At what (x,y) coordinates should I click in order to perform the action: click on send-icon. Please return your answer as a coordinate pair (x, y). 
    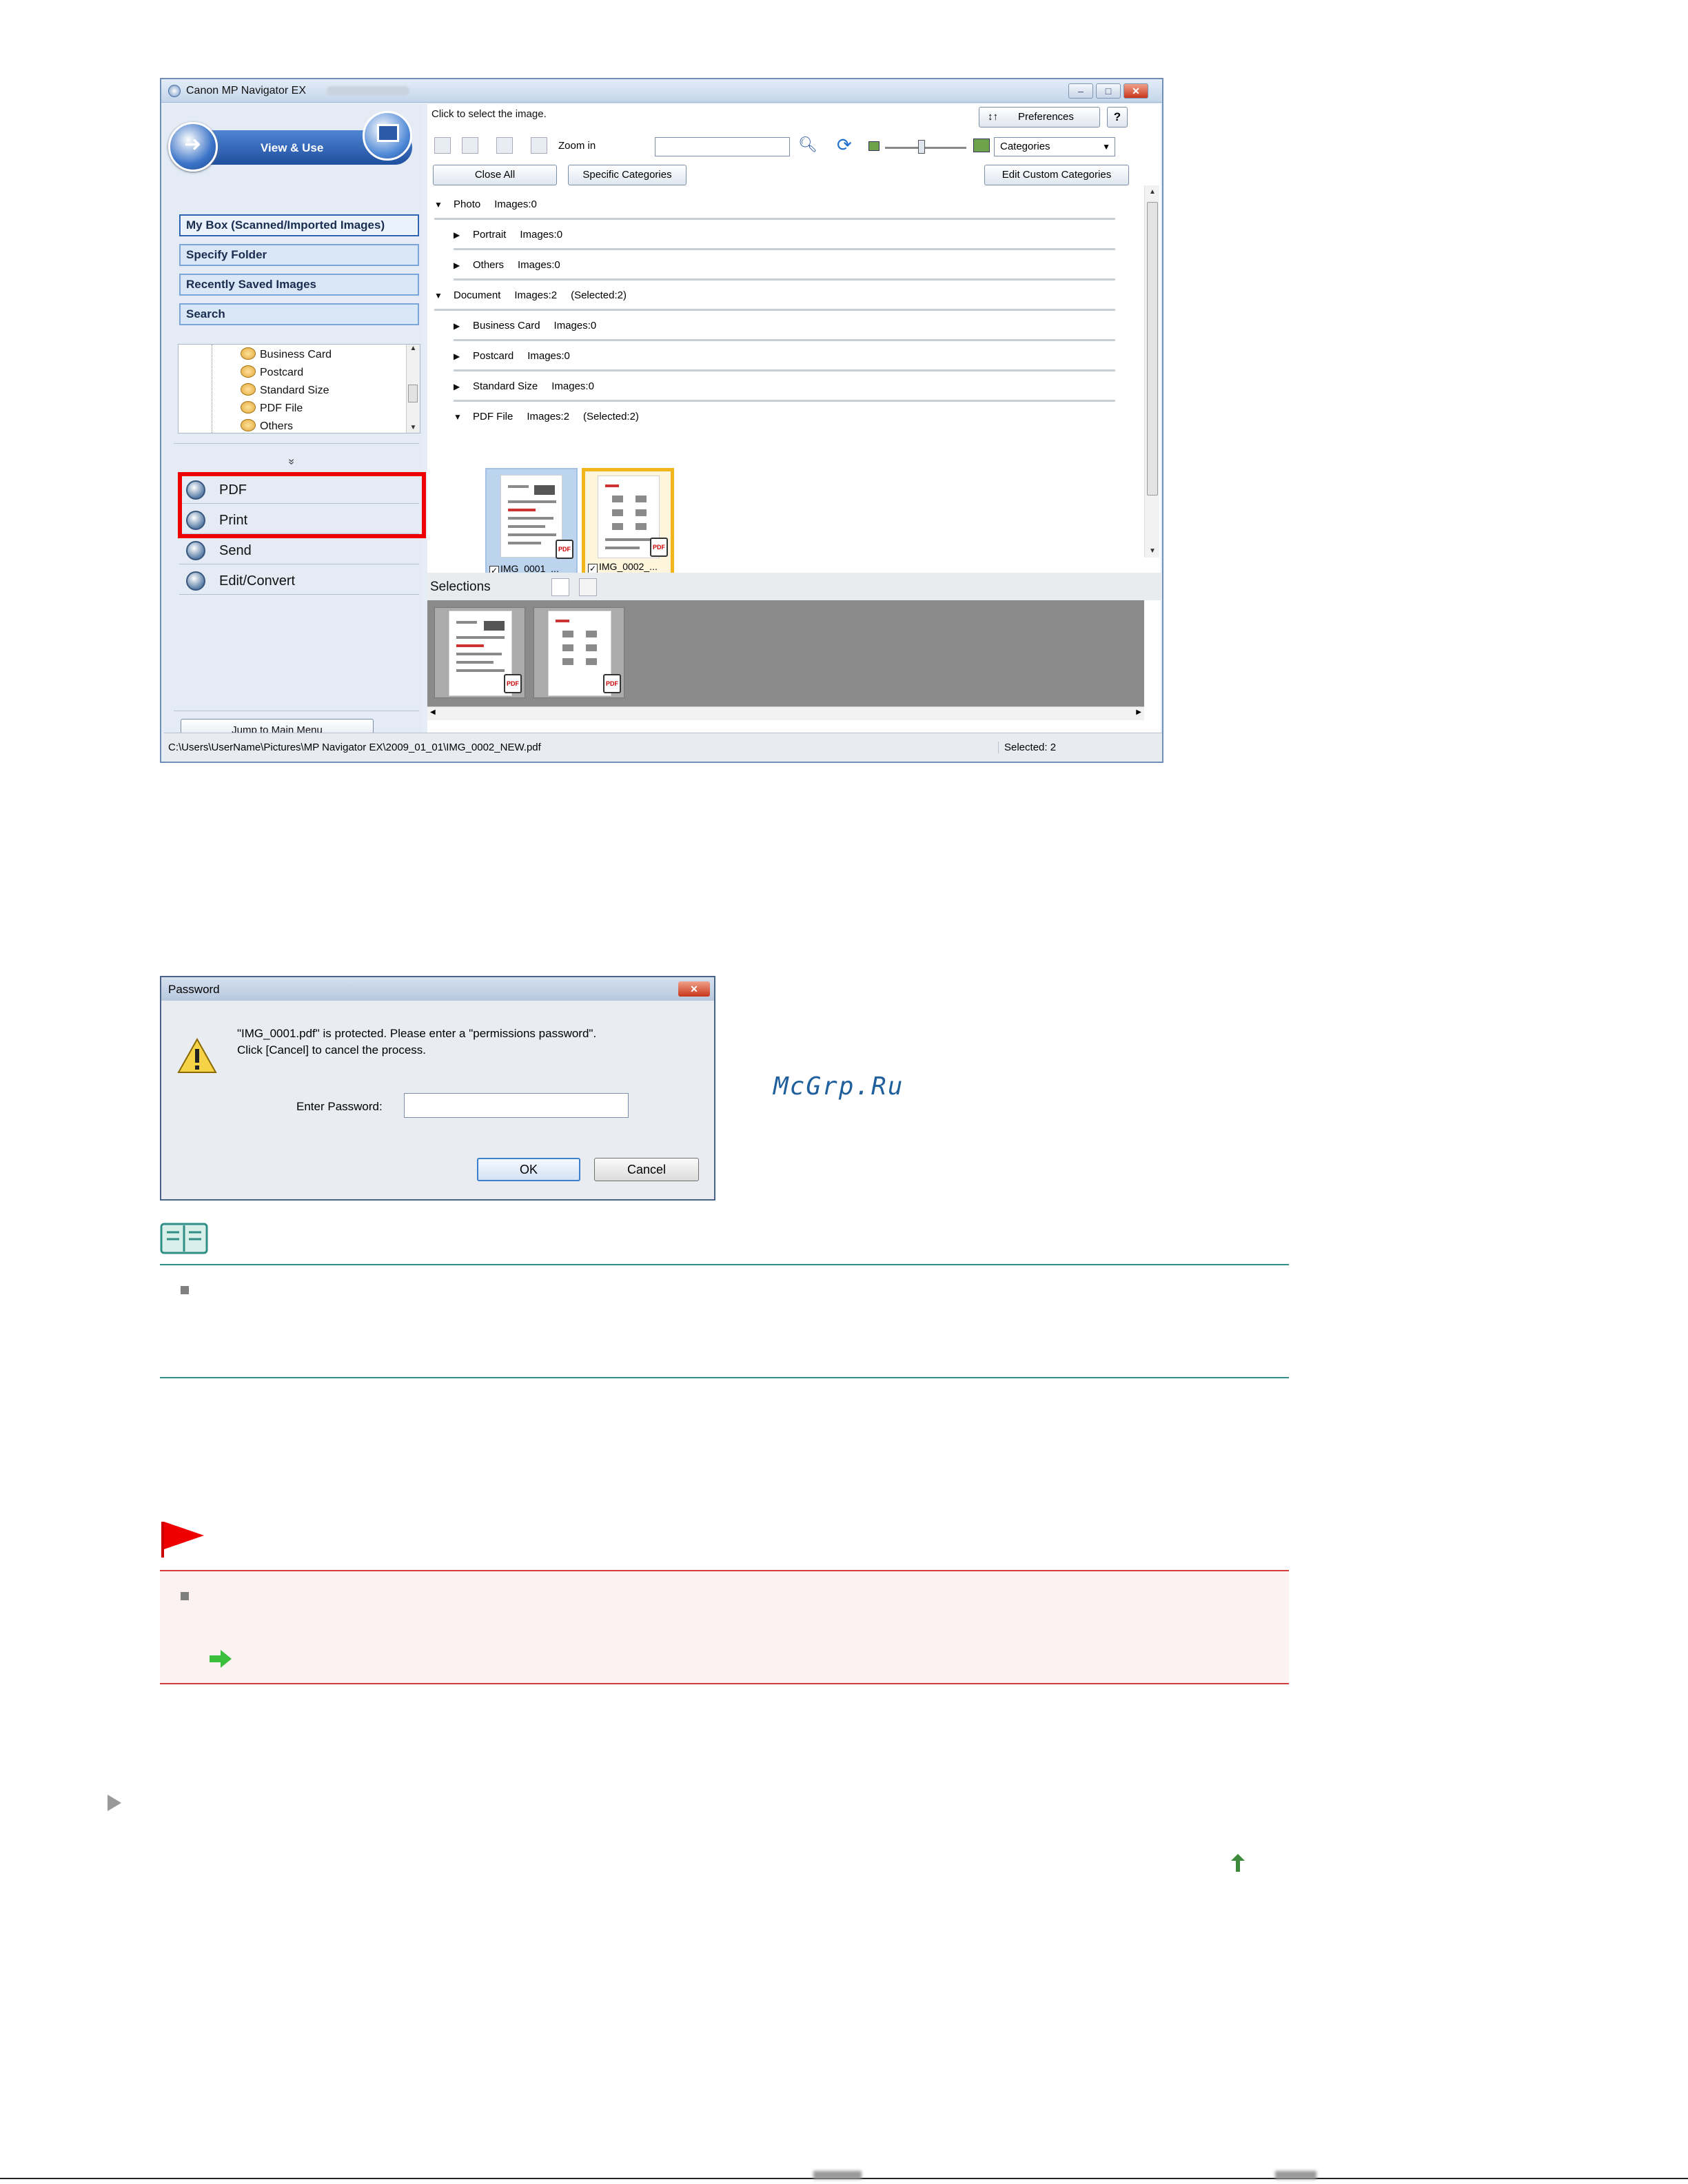
    Looking at the image, I should click on (195, 550).